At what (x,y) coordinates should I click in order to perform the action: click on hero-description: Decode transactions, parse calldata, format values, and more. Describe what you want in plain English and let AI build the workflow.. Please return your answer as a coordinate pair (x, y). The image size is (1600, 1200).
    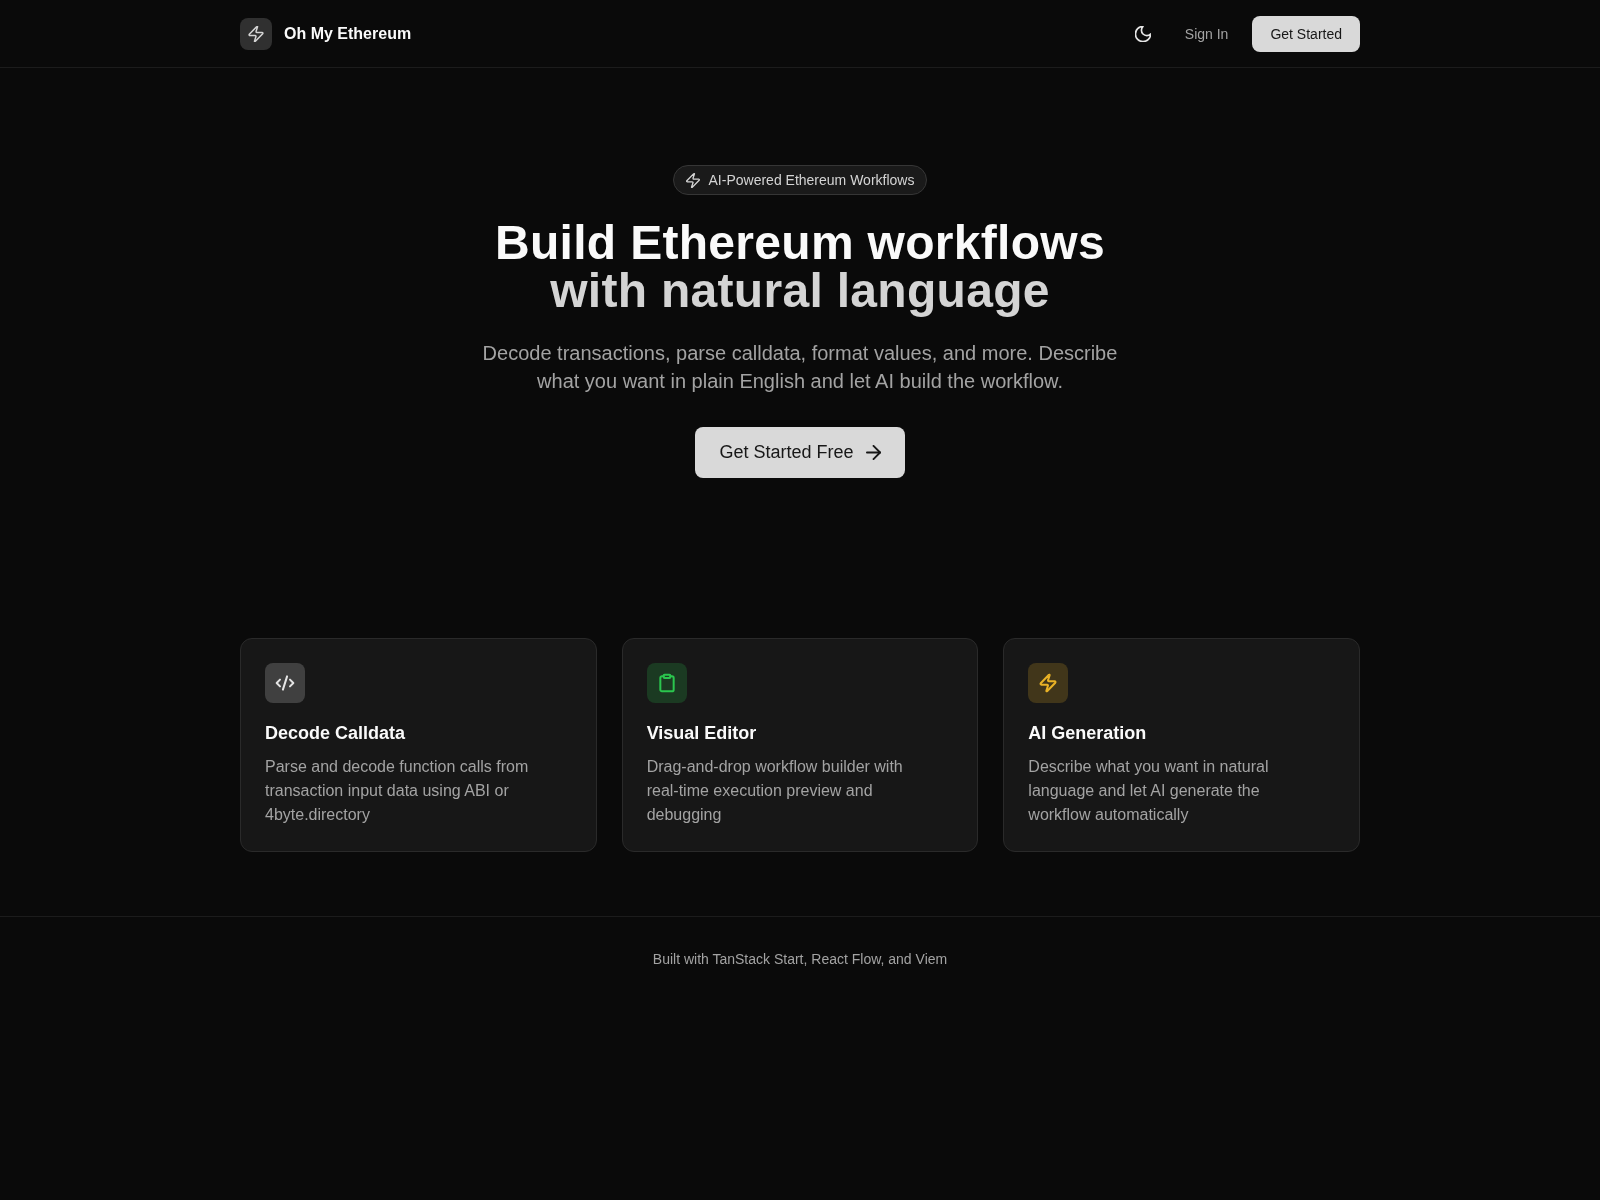
    Looking at the image, I should click on (800, 367).